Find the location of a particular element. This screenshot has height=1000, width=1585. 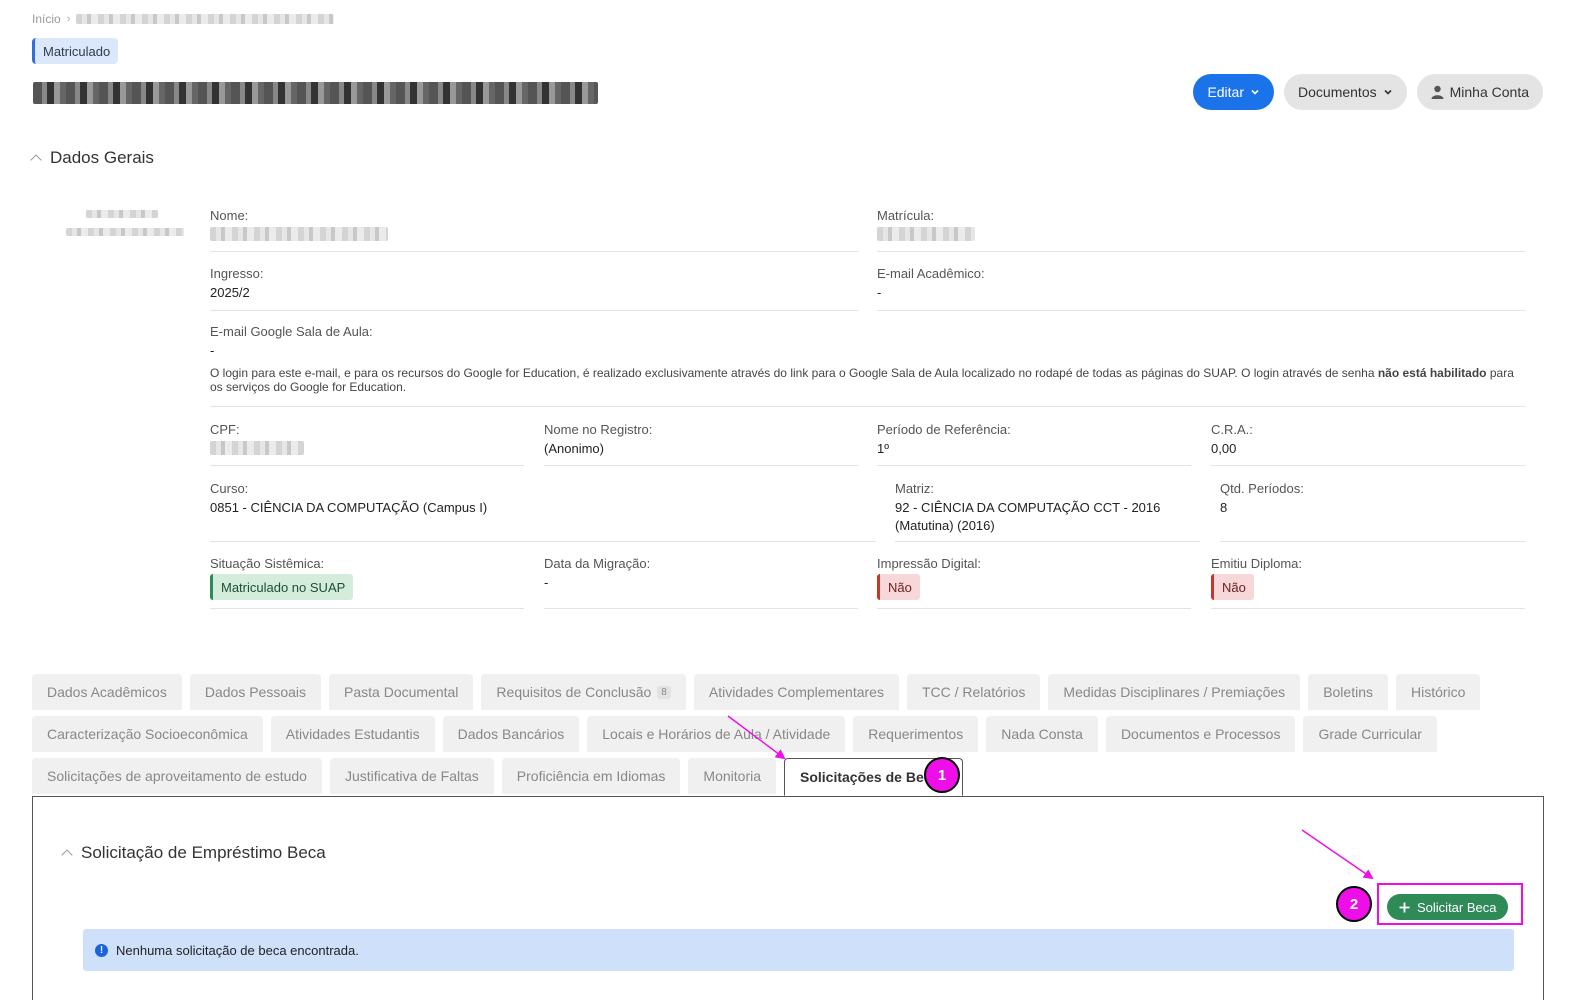

tab-requerimentos: Requerimentos is located at coordinates (916, 734).